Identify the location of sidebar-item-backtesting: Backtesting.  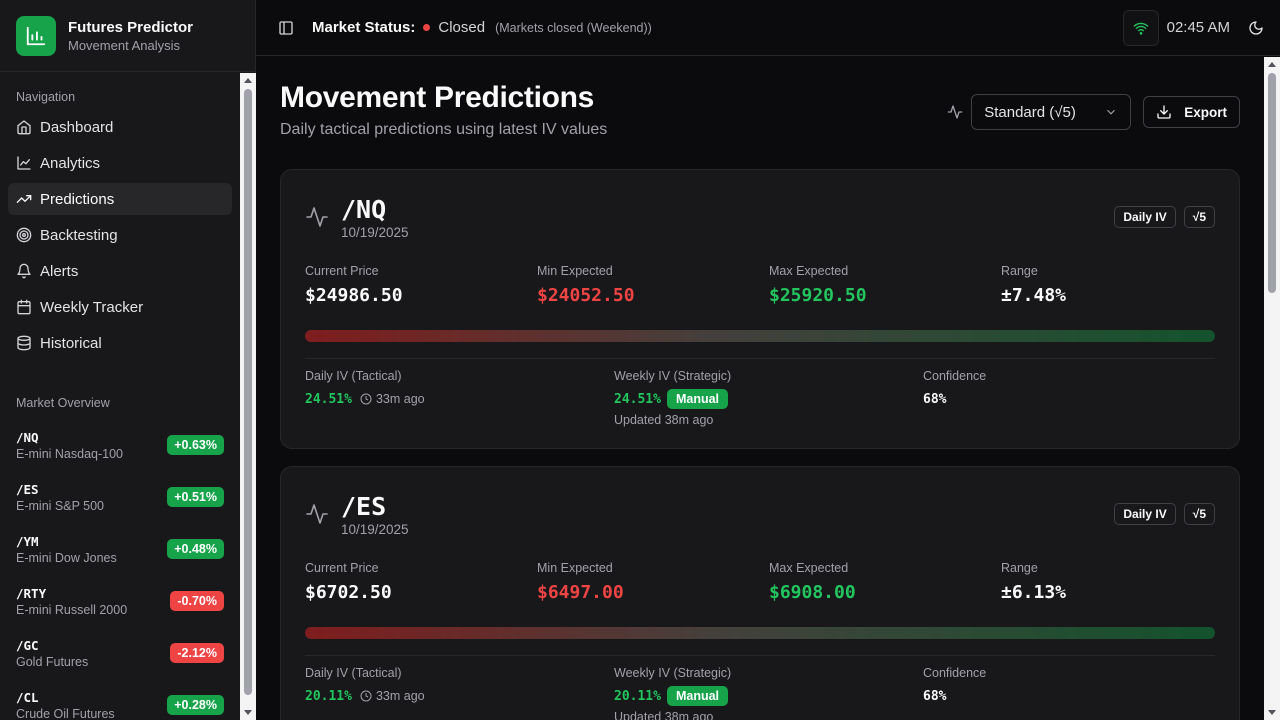
(120, 235).